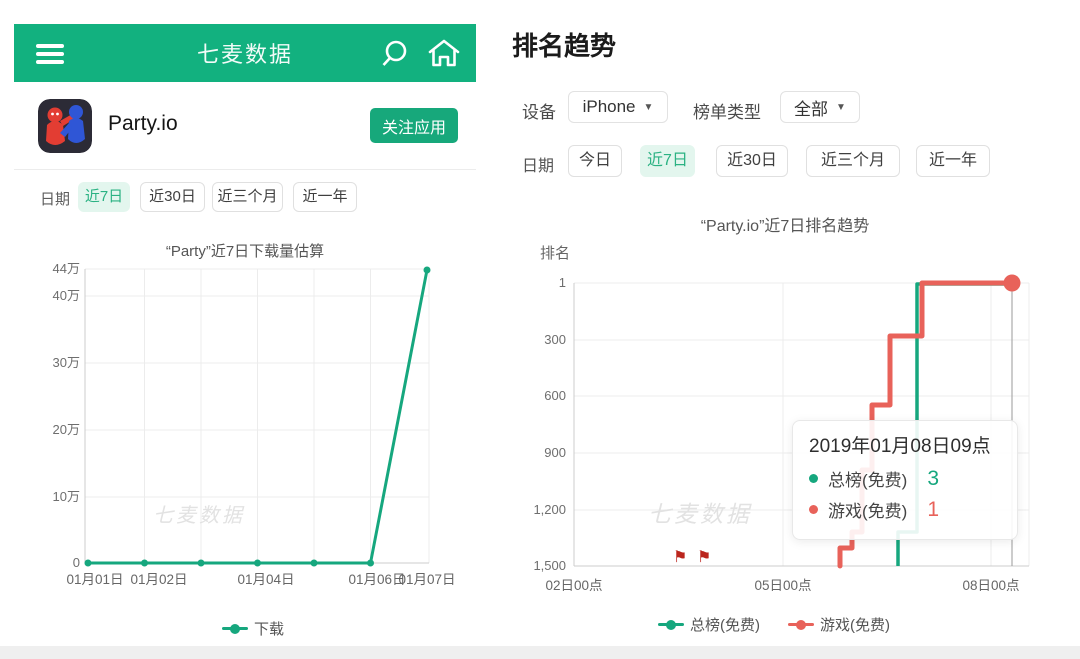 The width and height of the screenshot is (1080, 659). Describe the element at coordinates (564, 46) in the screenshot. I see `page-title: 排名趋势` at that location.